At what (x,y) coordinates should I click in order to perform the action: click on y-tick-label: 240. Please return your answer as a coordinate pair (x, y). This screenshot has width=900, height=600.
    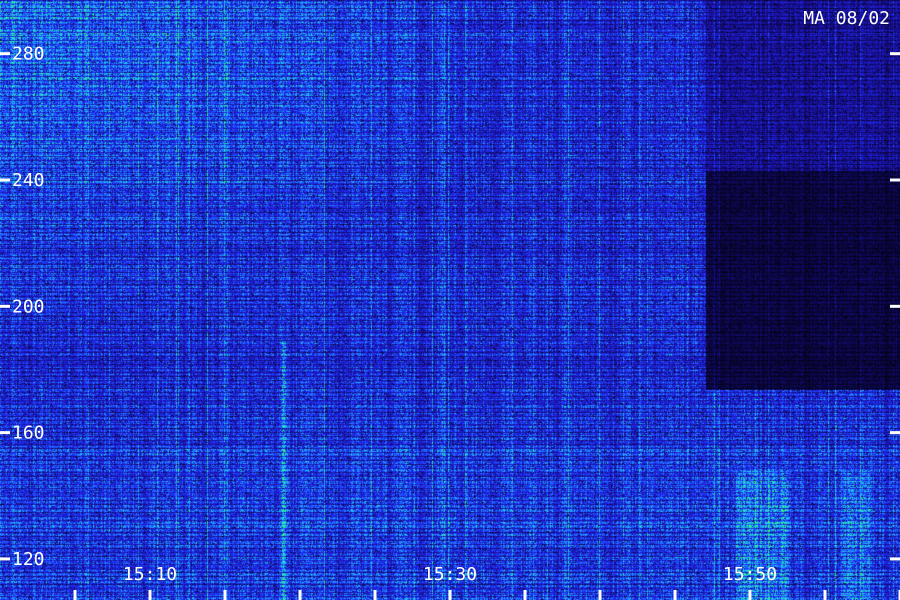
    Looking at the image, I should click on (28, 180).